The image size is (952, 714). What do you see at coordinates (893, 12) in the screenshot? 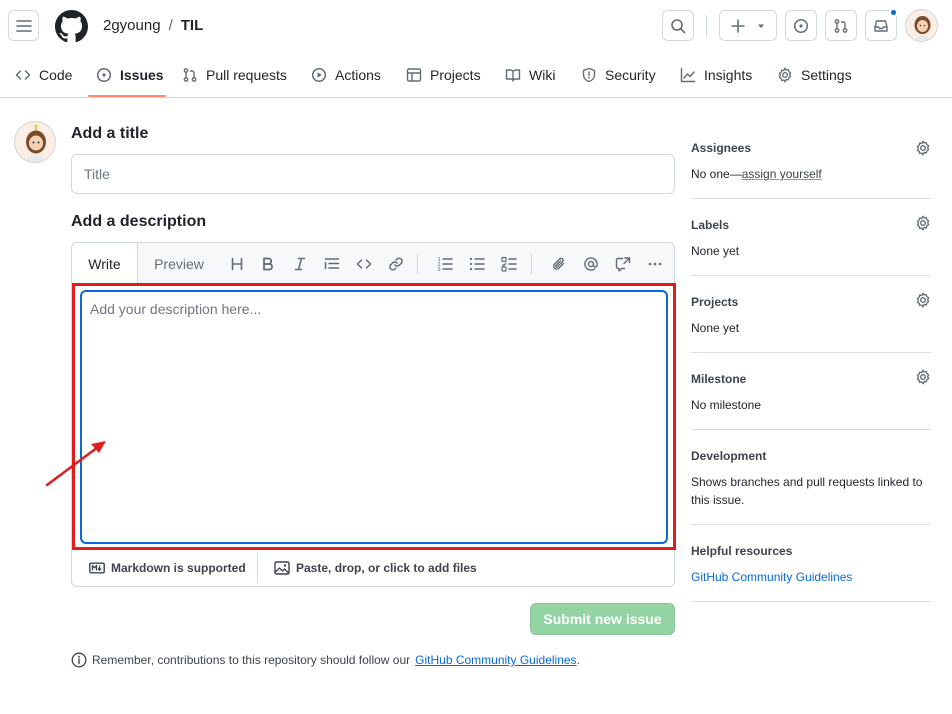
I see `notification-dot` at bounding box center [893, 12].